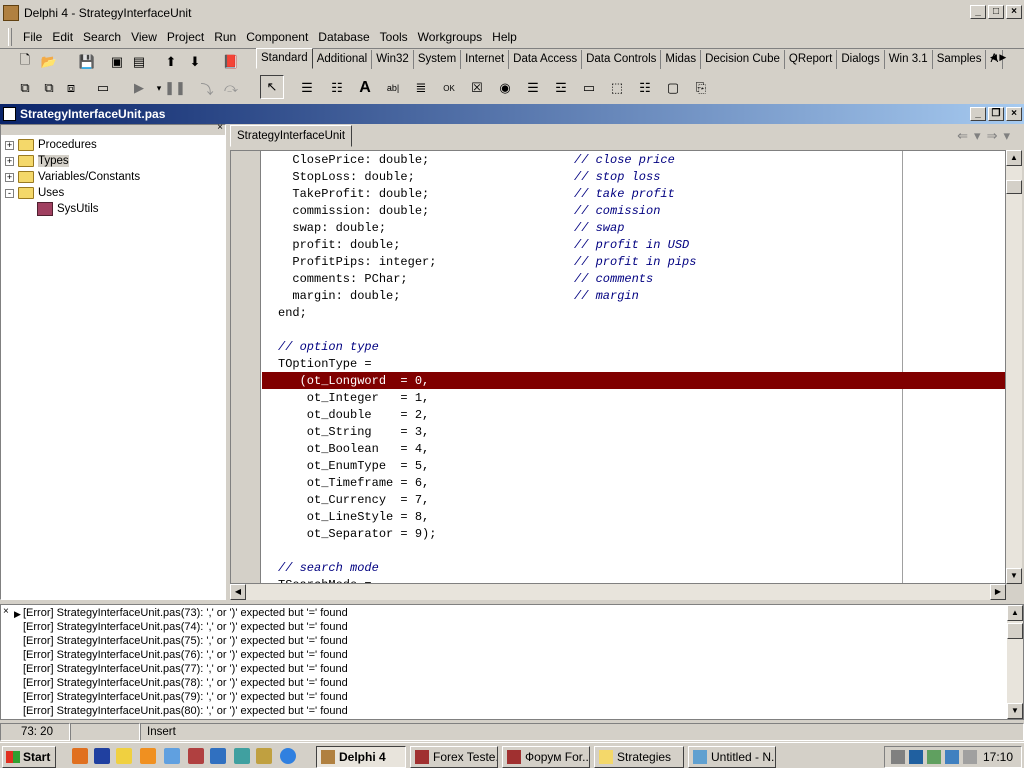  Describe the element at coordinates (449, 88) in the screenshot. I see `button-component-icon: OK` at that location.